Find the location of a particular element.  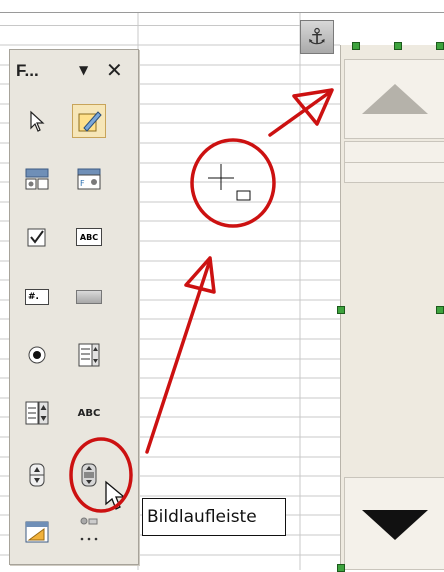

label-field-icon: ABC is located at coordinates (89, 413).